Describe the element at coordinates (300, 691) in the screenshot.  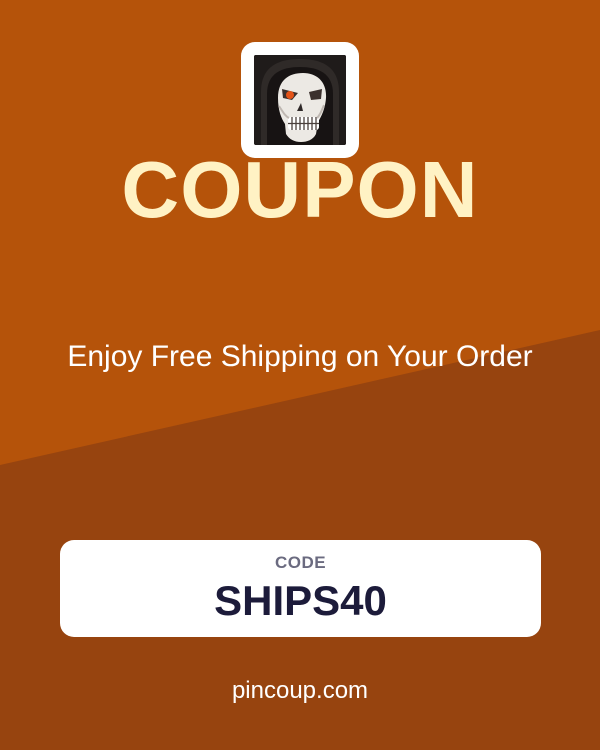
I see `website-link: pincoup.com` at that location.